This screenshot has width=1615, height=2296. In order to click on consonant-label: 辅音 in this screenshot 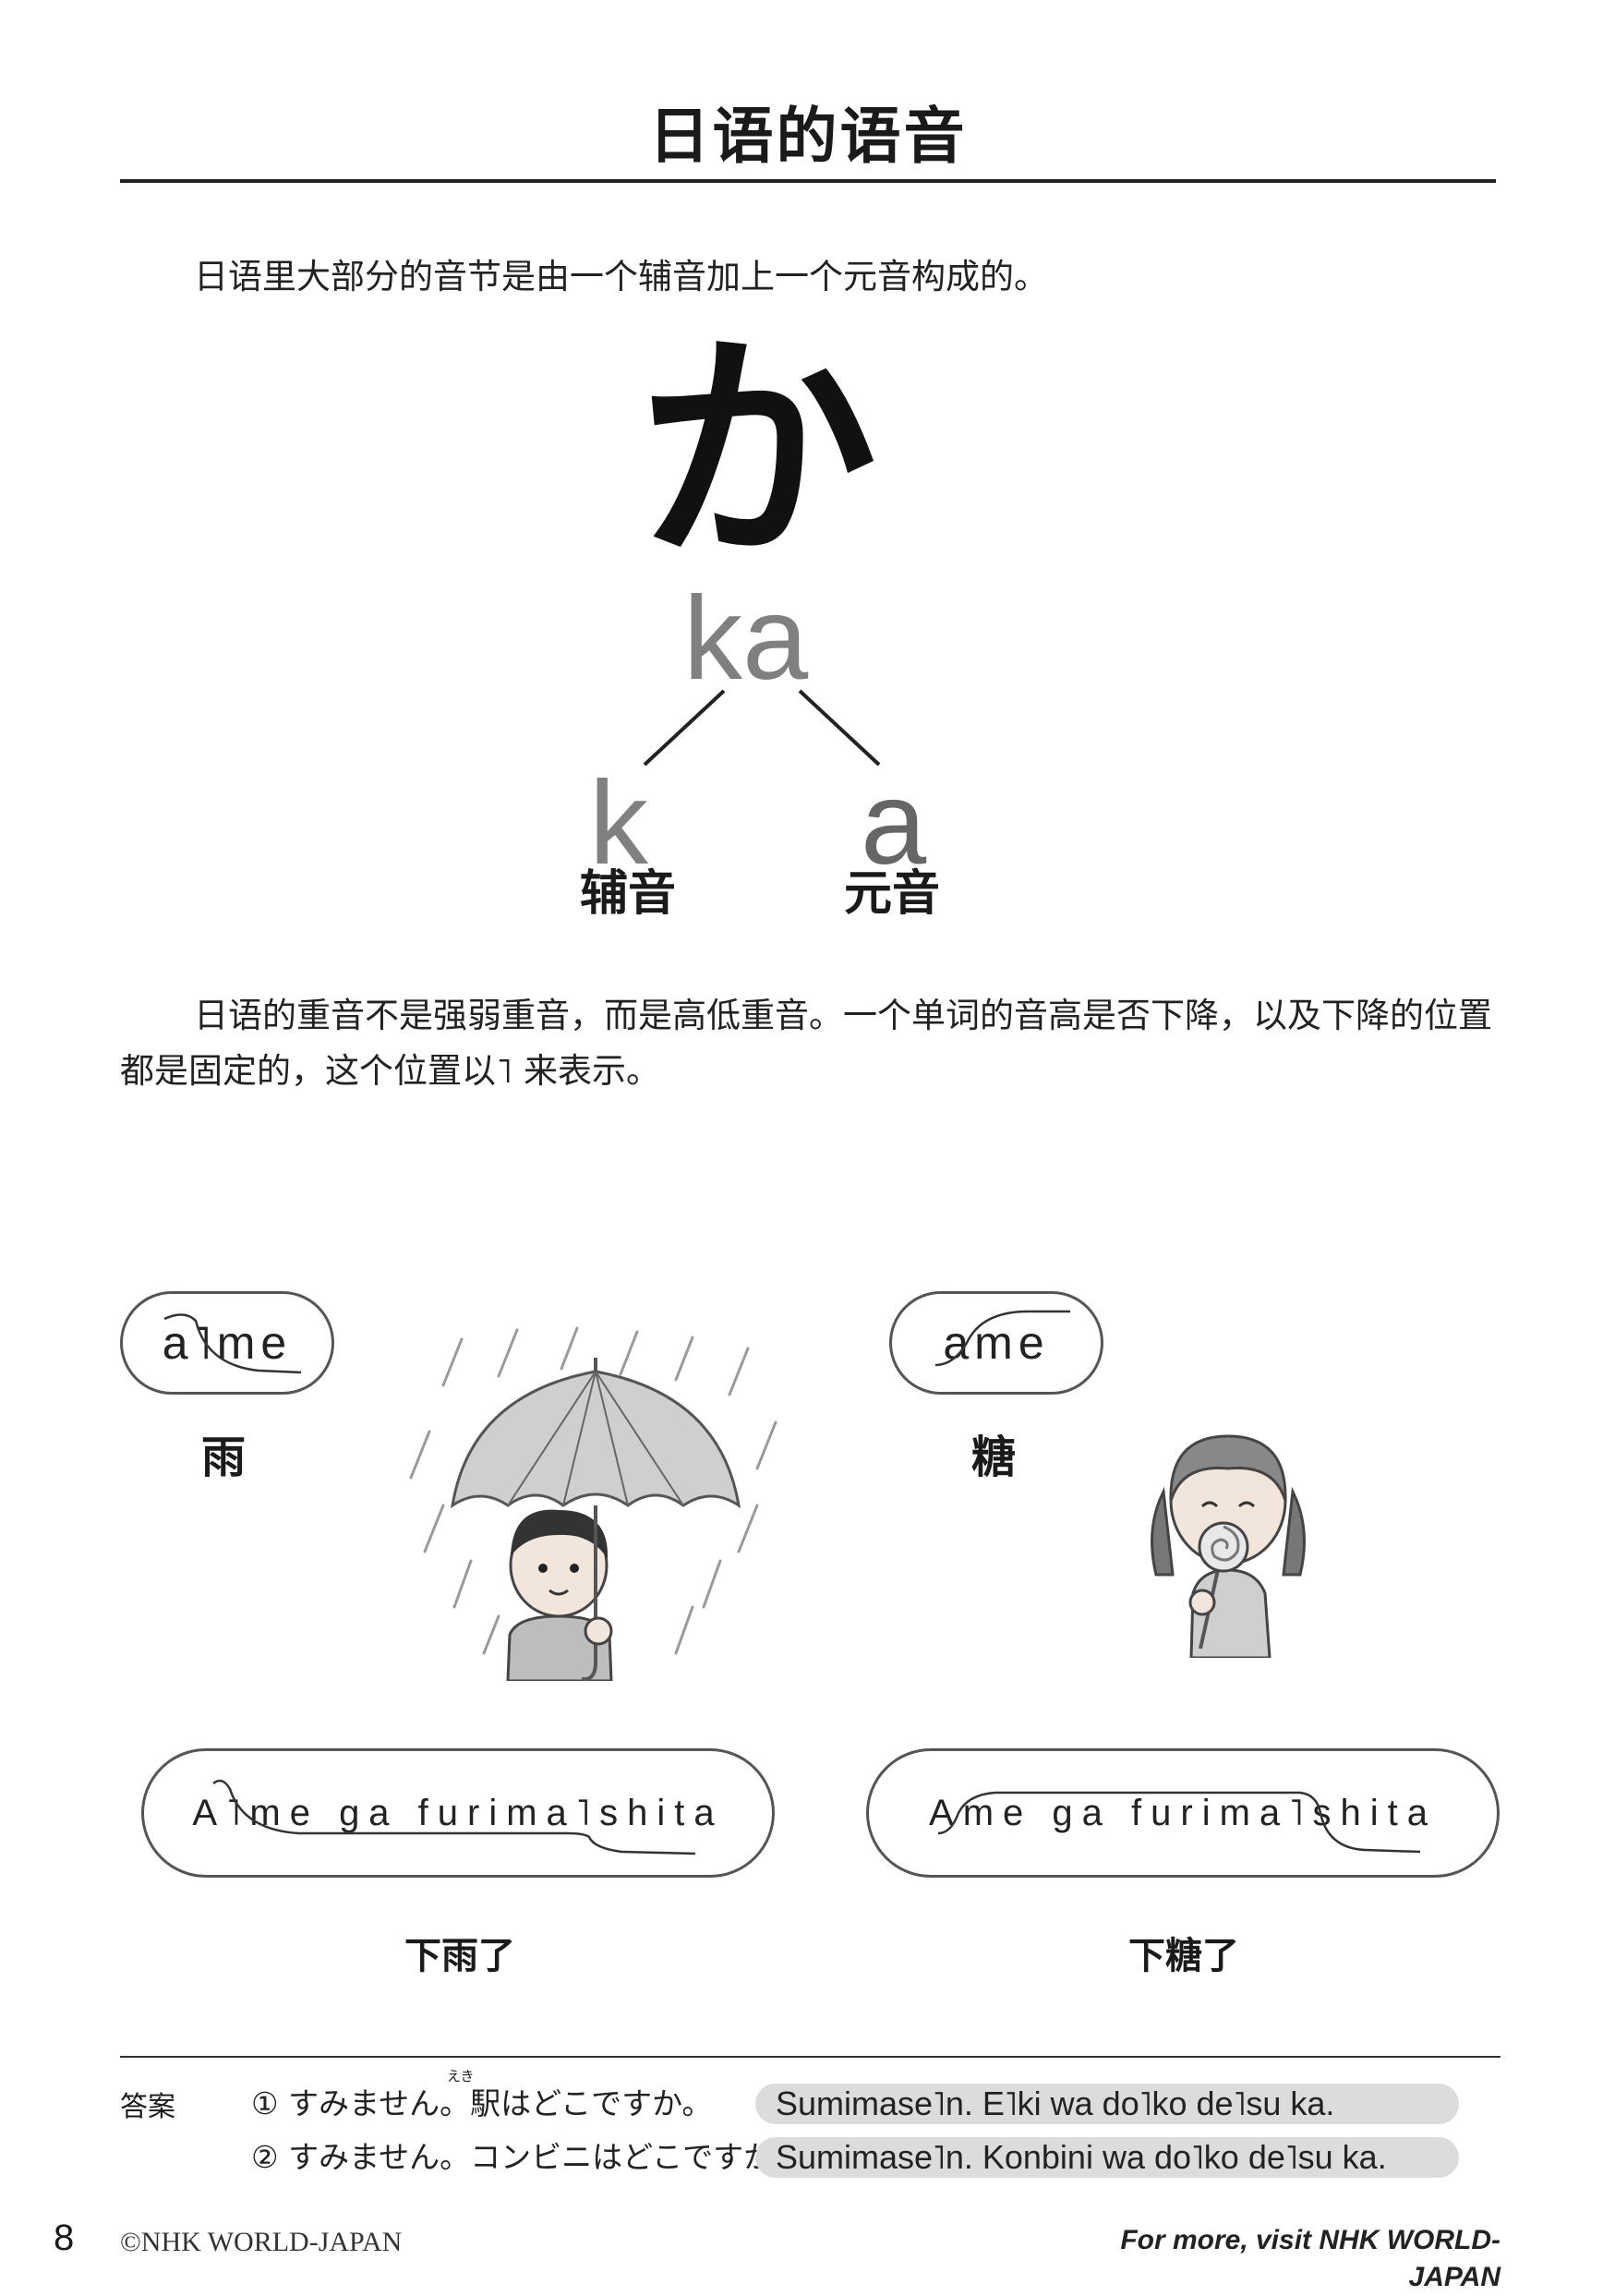, I will do `click(628, 894)`.